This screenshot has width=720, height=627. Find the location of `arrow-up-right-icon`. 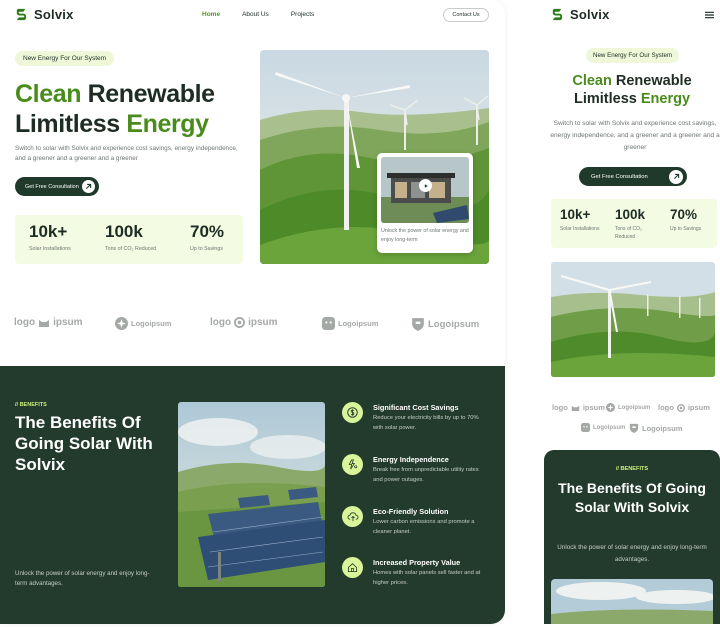

arrow-up-right-icon is located at coordinates (676, 176).